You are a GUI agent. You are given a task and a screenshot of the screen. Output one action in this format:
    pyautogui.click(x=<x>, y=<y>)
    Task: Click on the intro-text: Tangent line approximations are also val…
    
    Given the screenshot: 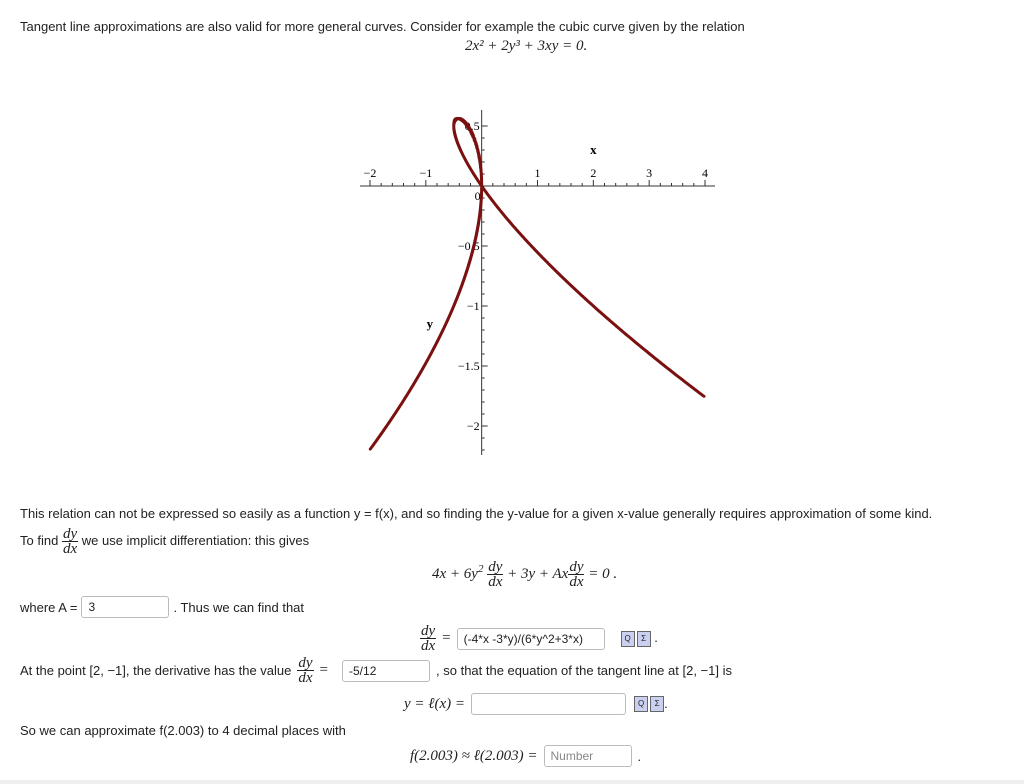 What is the action you would take?
    pyautogui.click(x=382, y=26)
    